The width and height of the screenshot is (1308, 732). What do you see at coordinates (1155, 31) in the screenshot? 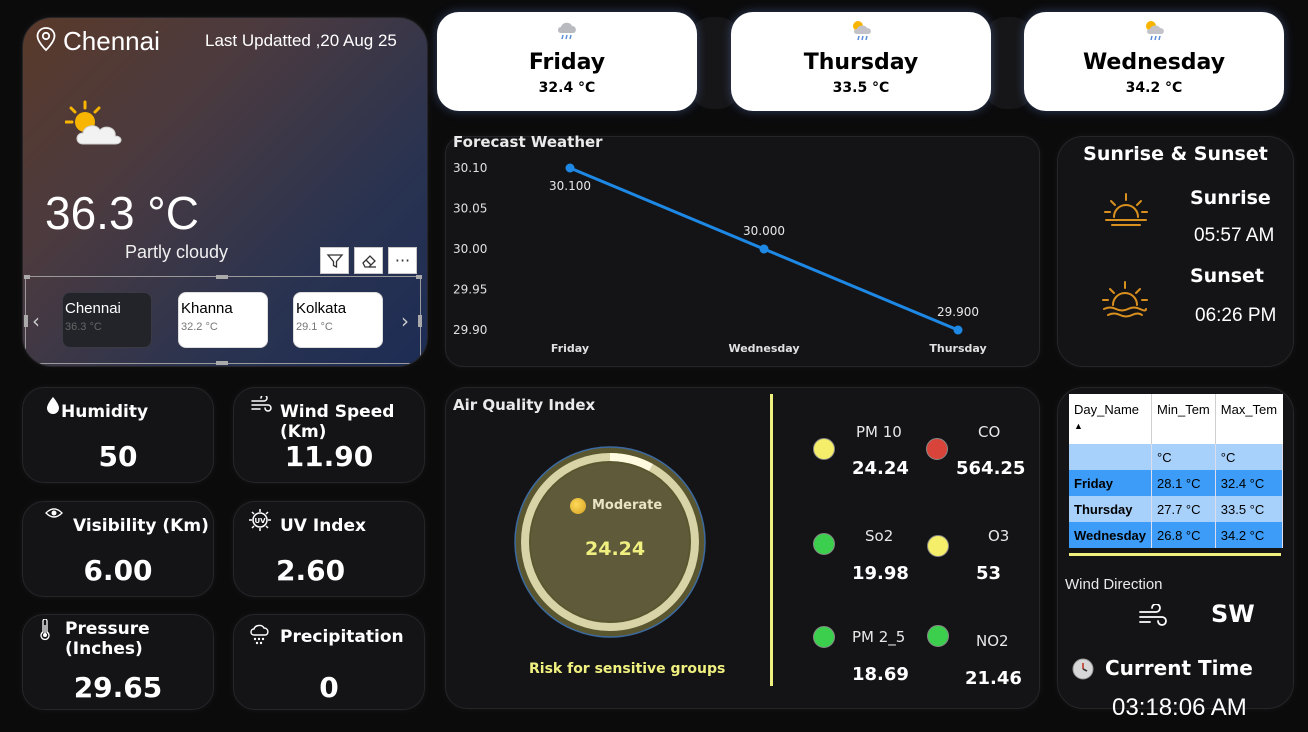
I see `sun-rain-cloud-icon` at bounding box center [1155, 31].